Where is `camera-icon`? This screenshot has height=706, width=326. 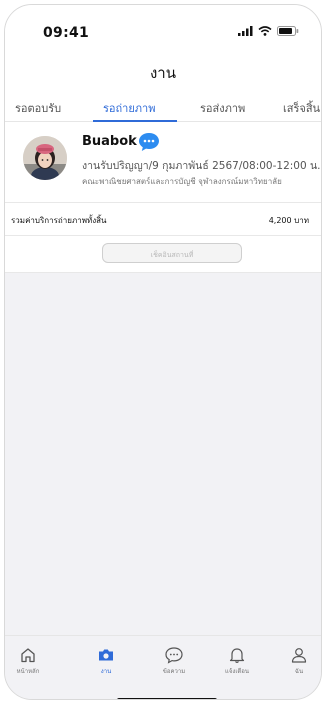 camera-icon is located at coordinates (106, 655).